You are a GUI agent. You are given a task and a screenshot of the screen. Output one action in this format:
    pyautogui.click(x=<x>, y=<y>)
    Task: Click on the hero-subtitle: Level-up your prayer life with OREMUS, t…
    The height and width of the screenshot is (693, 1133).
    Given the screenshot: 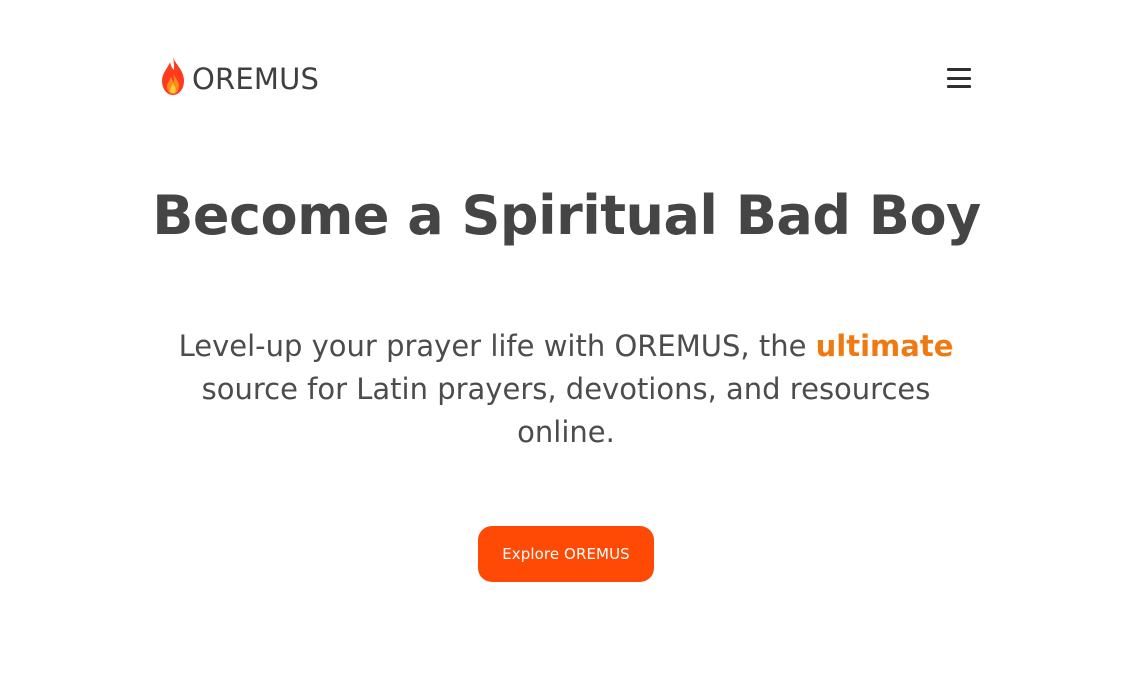 What is the action you would take?
    pyautogui.click(x=566, y=389)
    